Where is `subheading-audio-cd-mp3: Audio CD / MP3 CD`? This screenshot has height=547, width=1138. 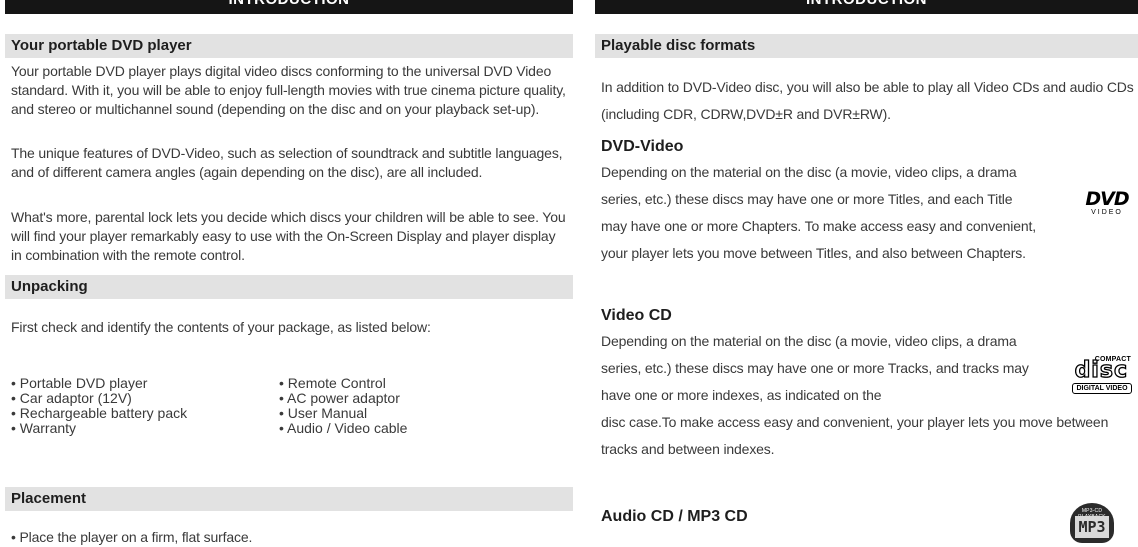 subheading-audio-cd-mp3: Audio CD / MP3 CD is located at coordinates (674, 516).